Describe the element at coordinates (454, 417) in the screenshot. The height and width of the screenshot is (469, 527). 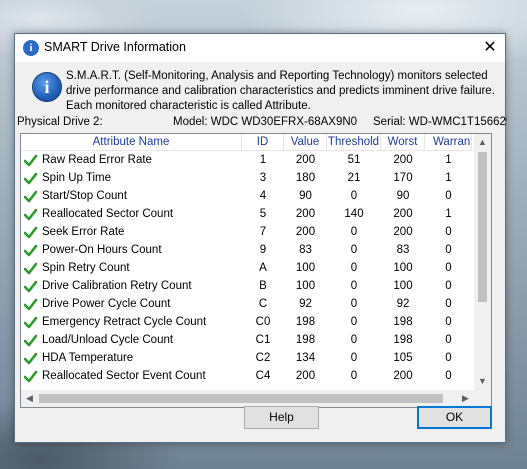
I see `ok-button: OK` at that location.